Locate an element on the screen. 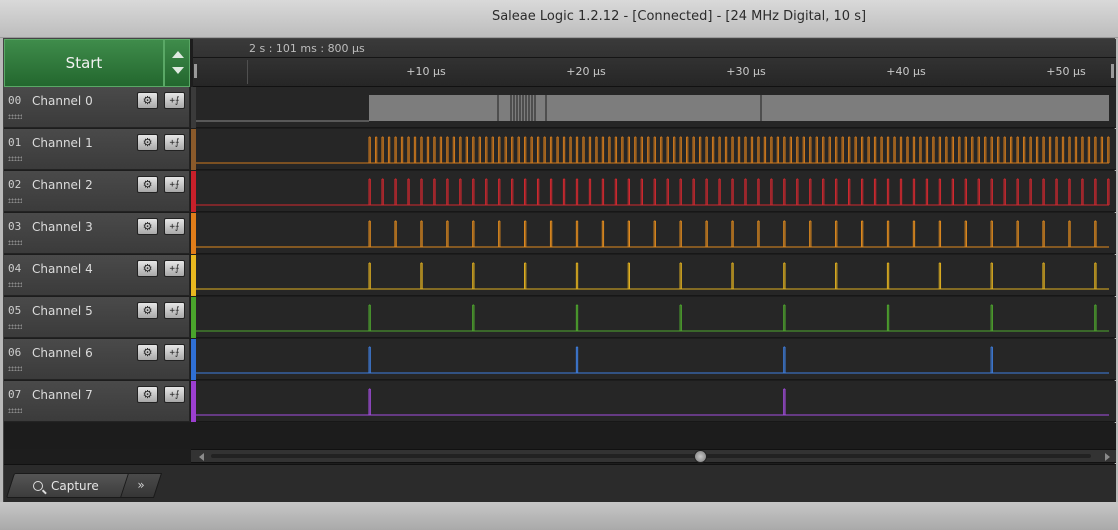 The image size is (1118, 530). channel-name: Channel 4 is located at coordinates (62, 269).